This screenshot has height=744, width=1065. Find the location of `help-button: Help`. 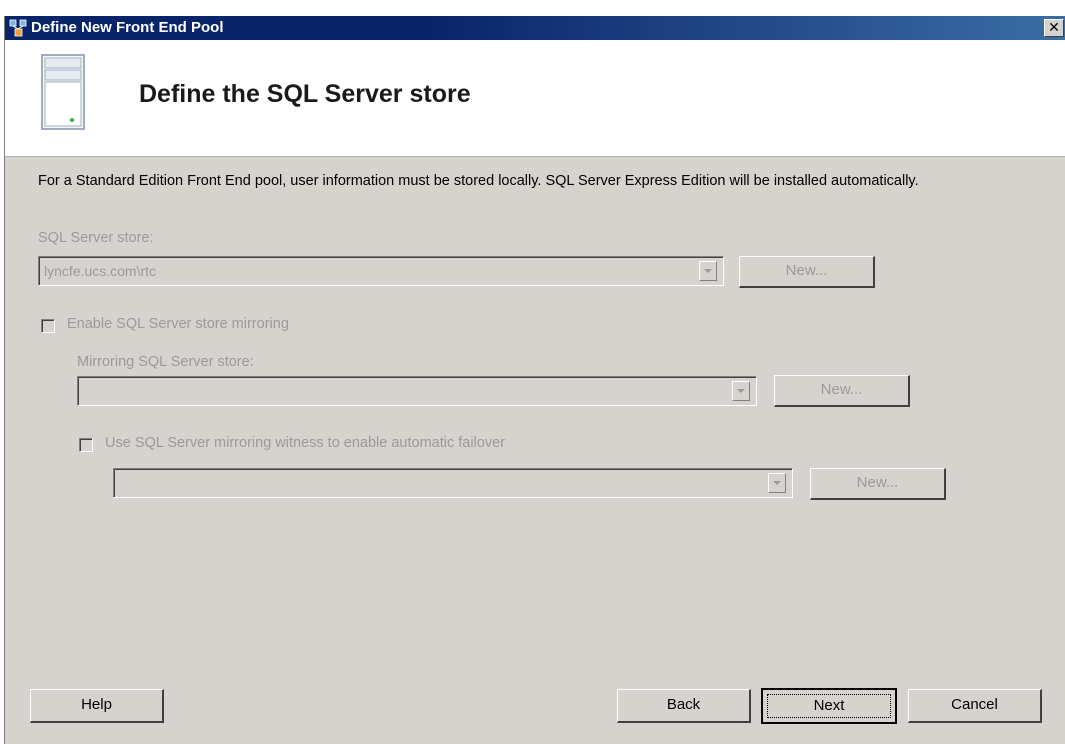

help-button: Help is located at coordinates (97, 706).